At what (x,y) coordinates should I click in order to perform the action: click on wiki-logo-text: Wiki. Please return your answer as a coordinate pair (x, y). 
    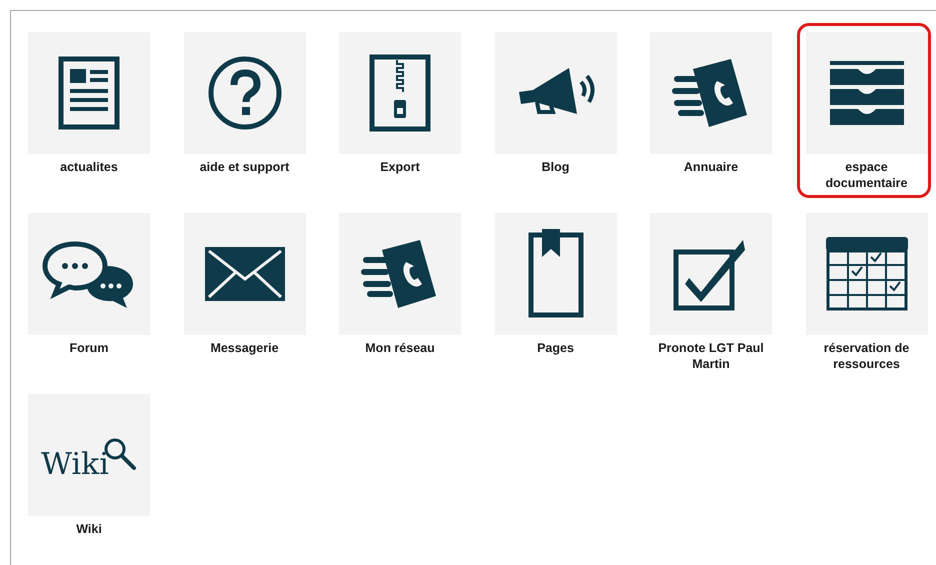
    Looking at the image, I should click on (75, 464).